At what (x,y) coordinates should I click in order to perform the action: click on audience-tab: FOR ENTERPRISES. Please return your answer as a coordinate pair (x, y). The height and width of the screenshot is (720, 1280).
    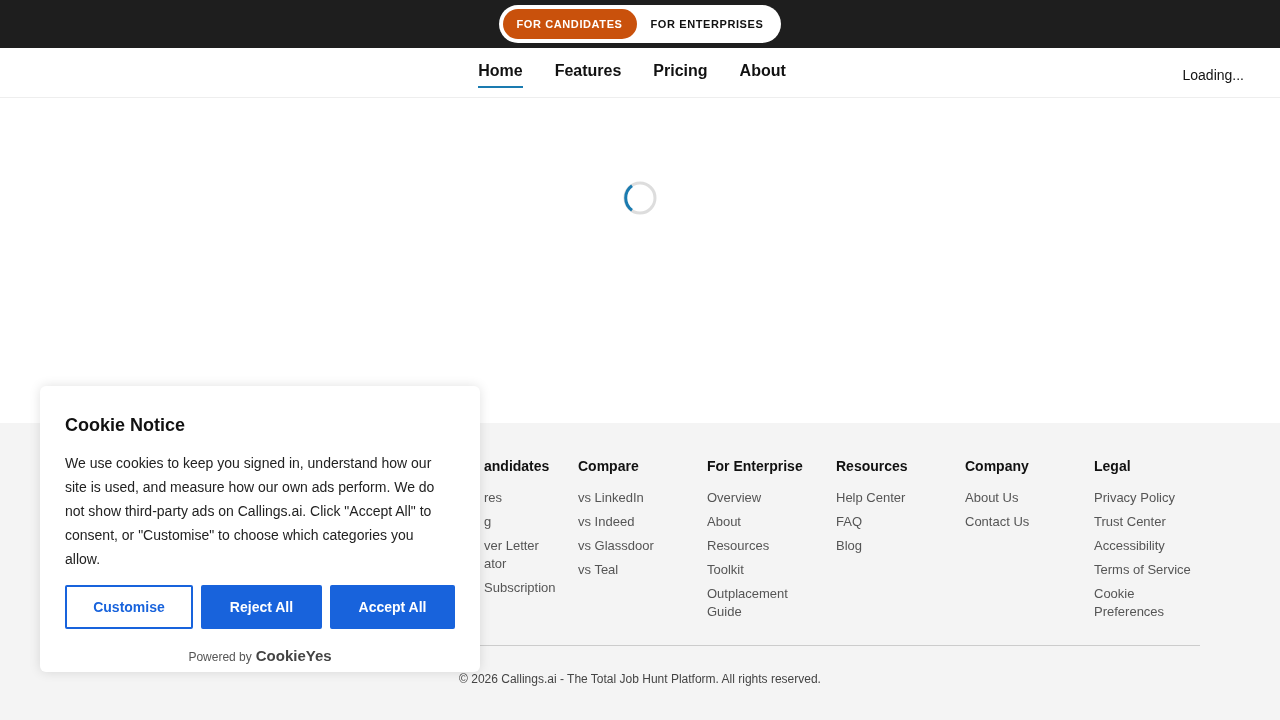
    Looking at the image, I should click on (707, 24).